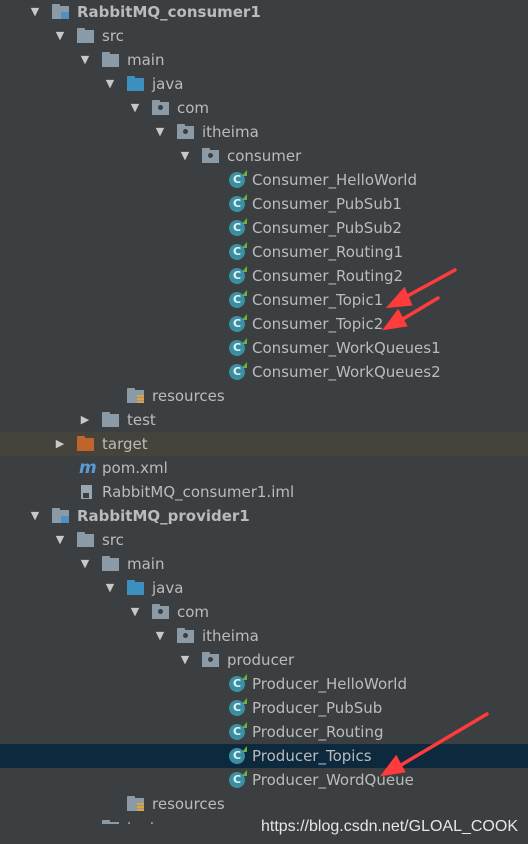 The height and width of the screenshot is (844, 528). What do you see at coordinates (264, 444) in the screenshot?
I see `target-folder-row: ▶ target` at bounding box center [264, 444].